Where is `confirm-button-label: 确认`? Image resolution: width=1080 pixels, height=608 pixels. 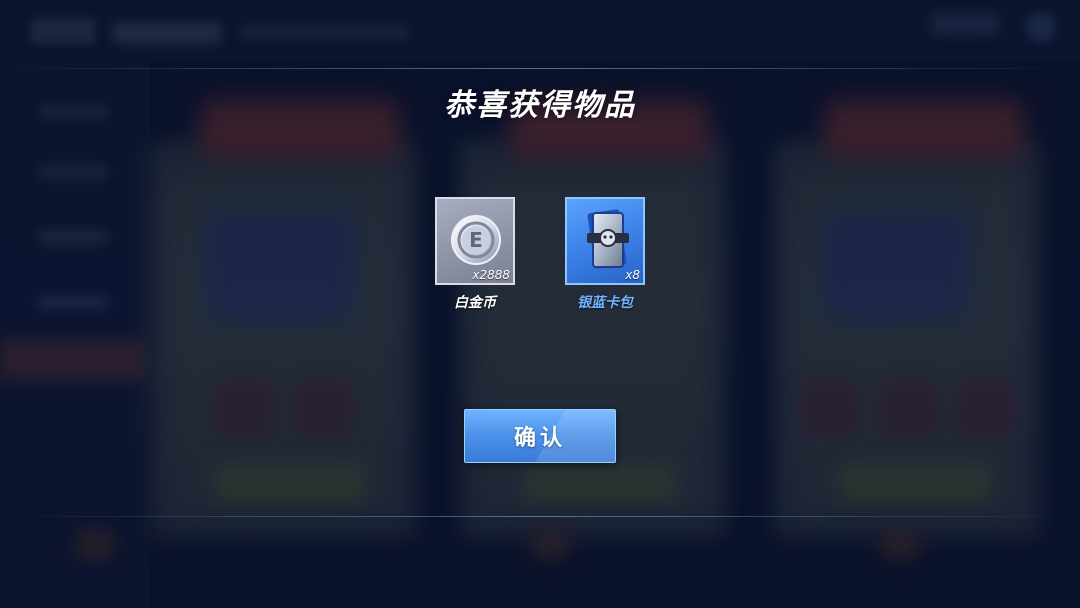
confirm-button-label: 确认 is located at coordinates (539, 438).